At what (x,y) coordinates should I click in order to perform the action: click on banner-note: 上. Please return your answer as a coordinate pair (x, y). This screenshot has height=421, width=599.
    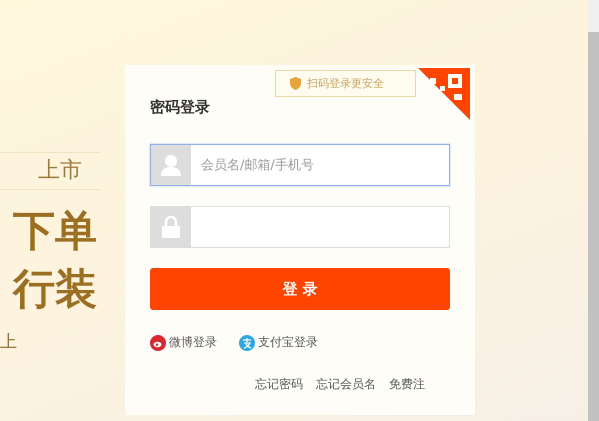
    Looking at the image, I should click on (8, 342).